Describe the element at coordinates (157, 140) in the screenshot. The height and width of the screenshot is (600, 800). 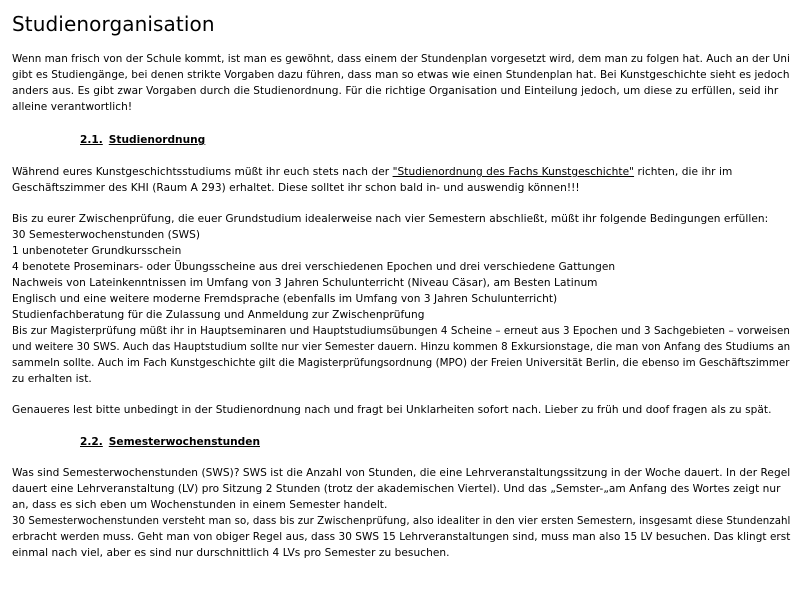
I see `section-title: Studienordnung` at that location.